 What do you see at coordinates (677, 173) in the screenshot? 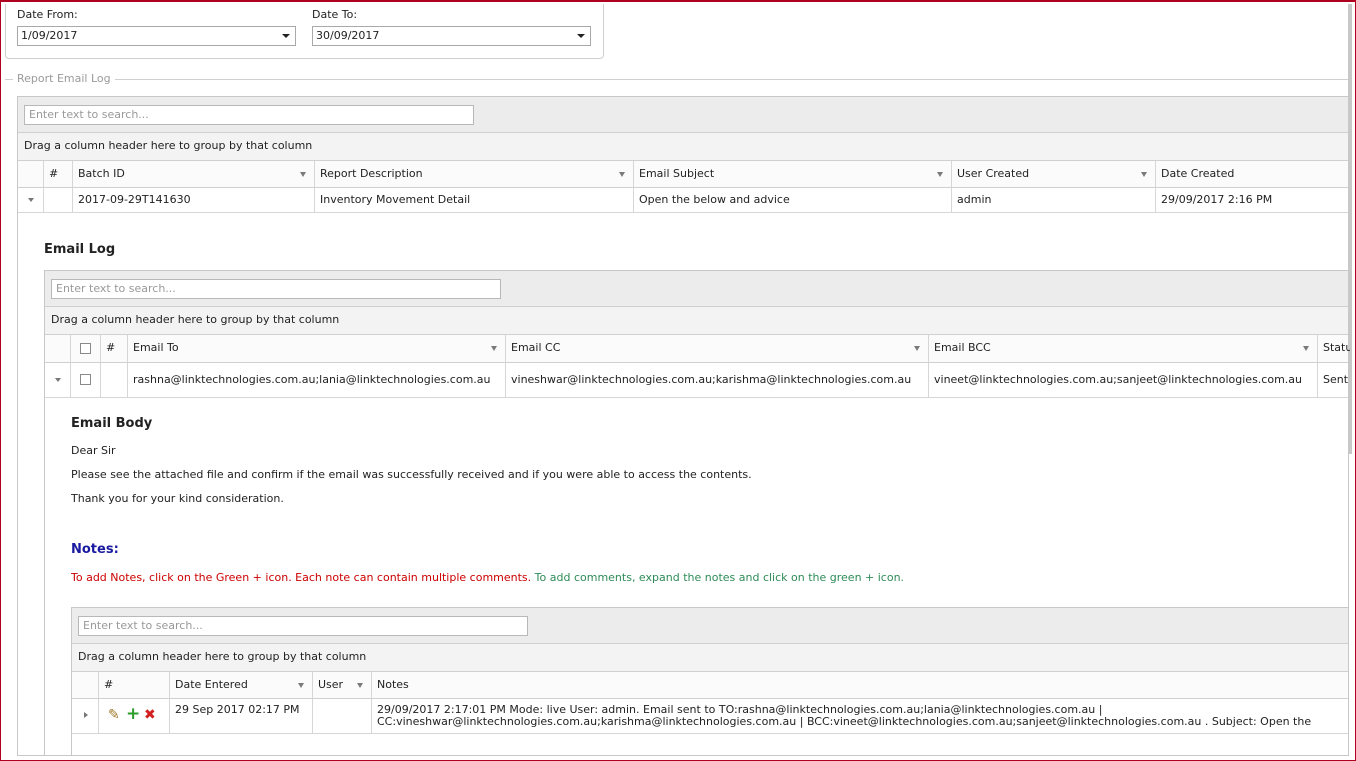
I see `email-subject-header-label: Email Subject` at bounding box center [677, 173].